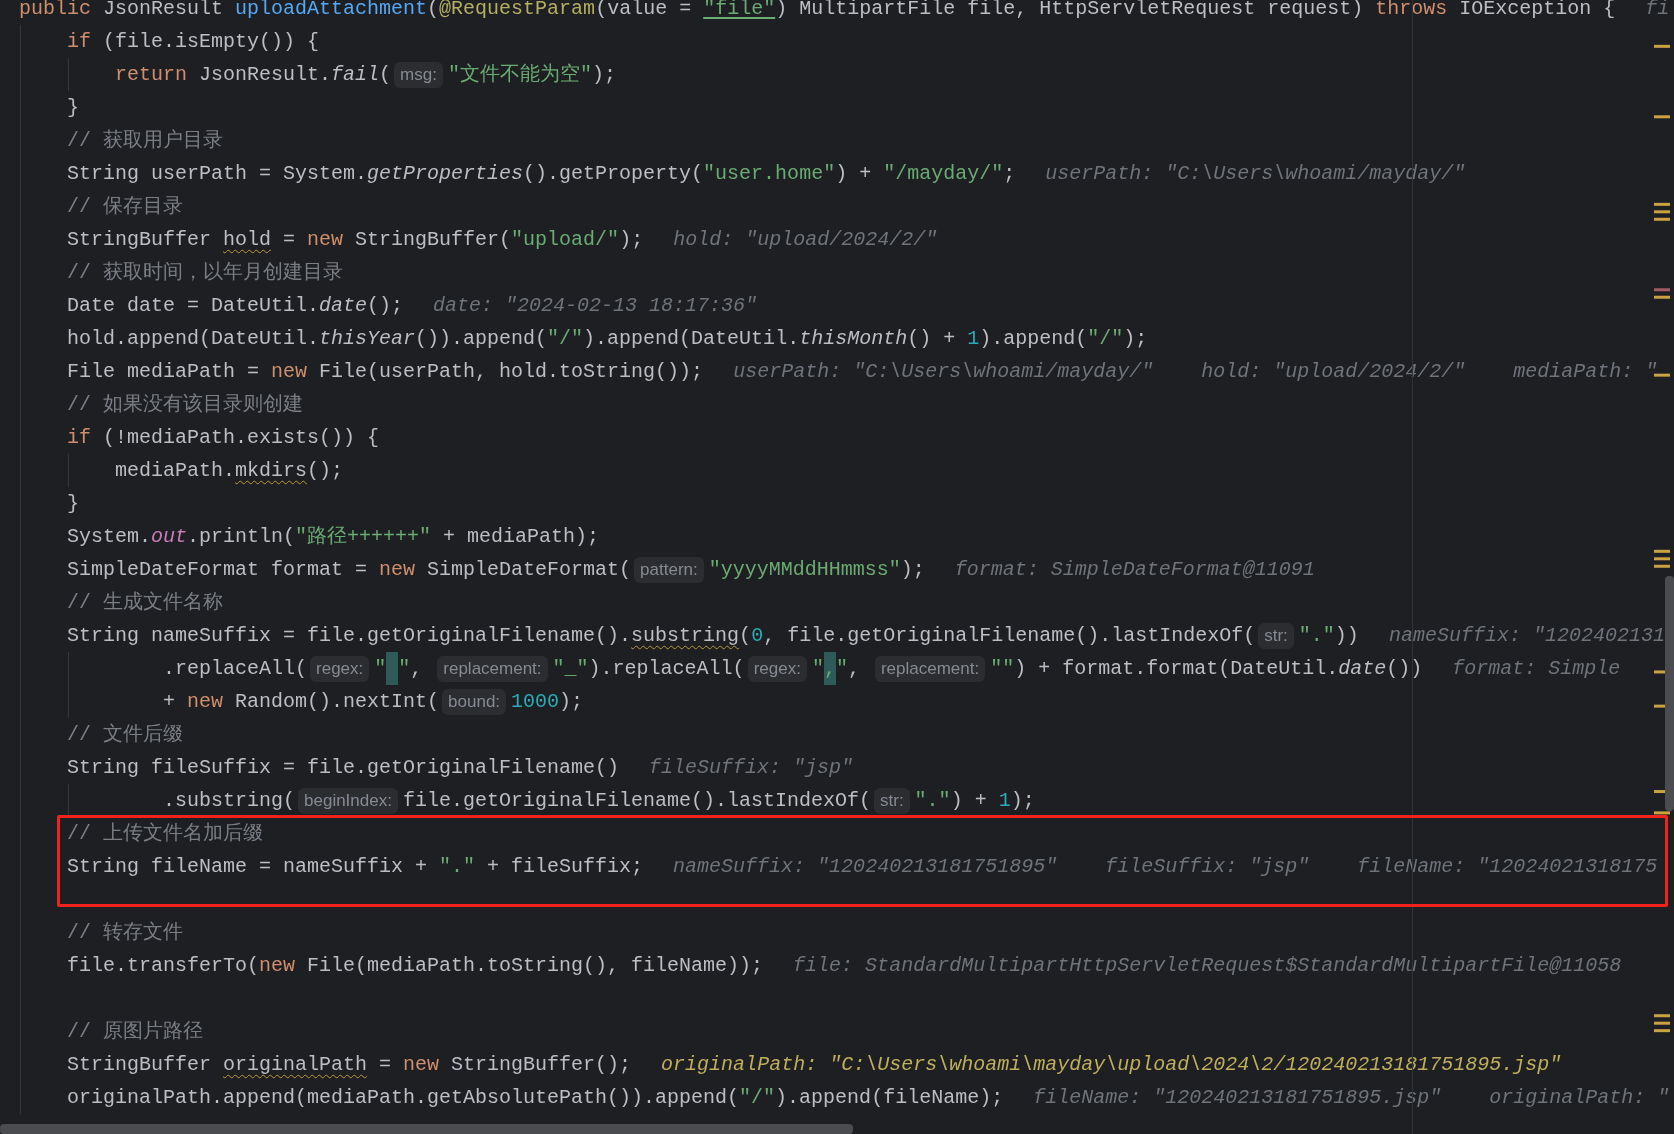 The image size is (1674, 1134). What do you see at coordinates (943, 174) in the screenshot?
I see `string-literal: "/mayday/"` at bounding box center [943, 174].